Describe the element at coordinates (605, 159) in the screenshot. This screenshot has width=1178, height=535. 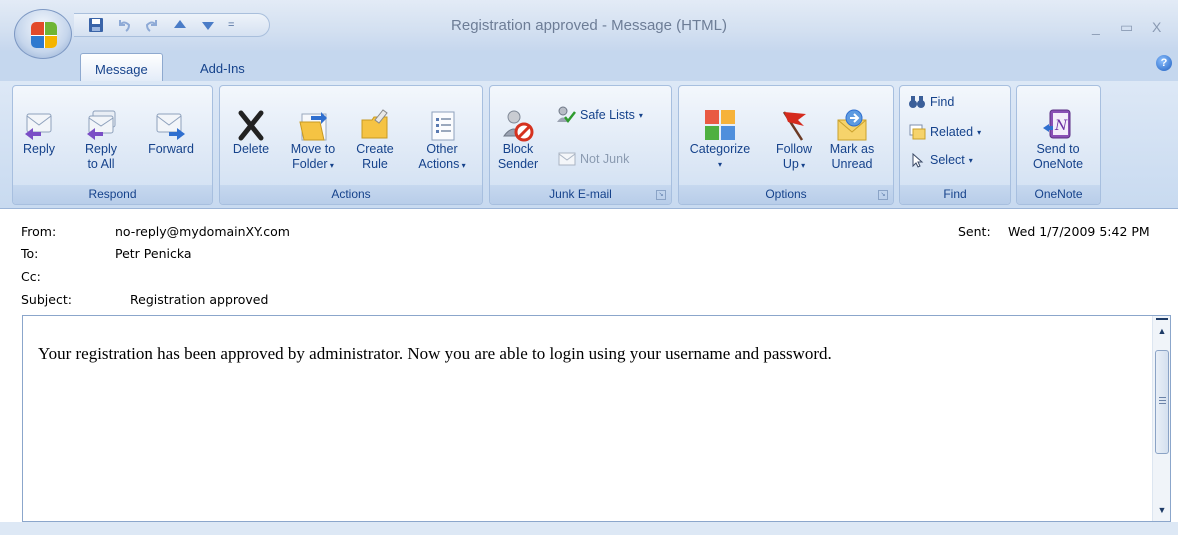
I see `not-junk-label: Not Junk` at that location.